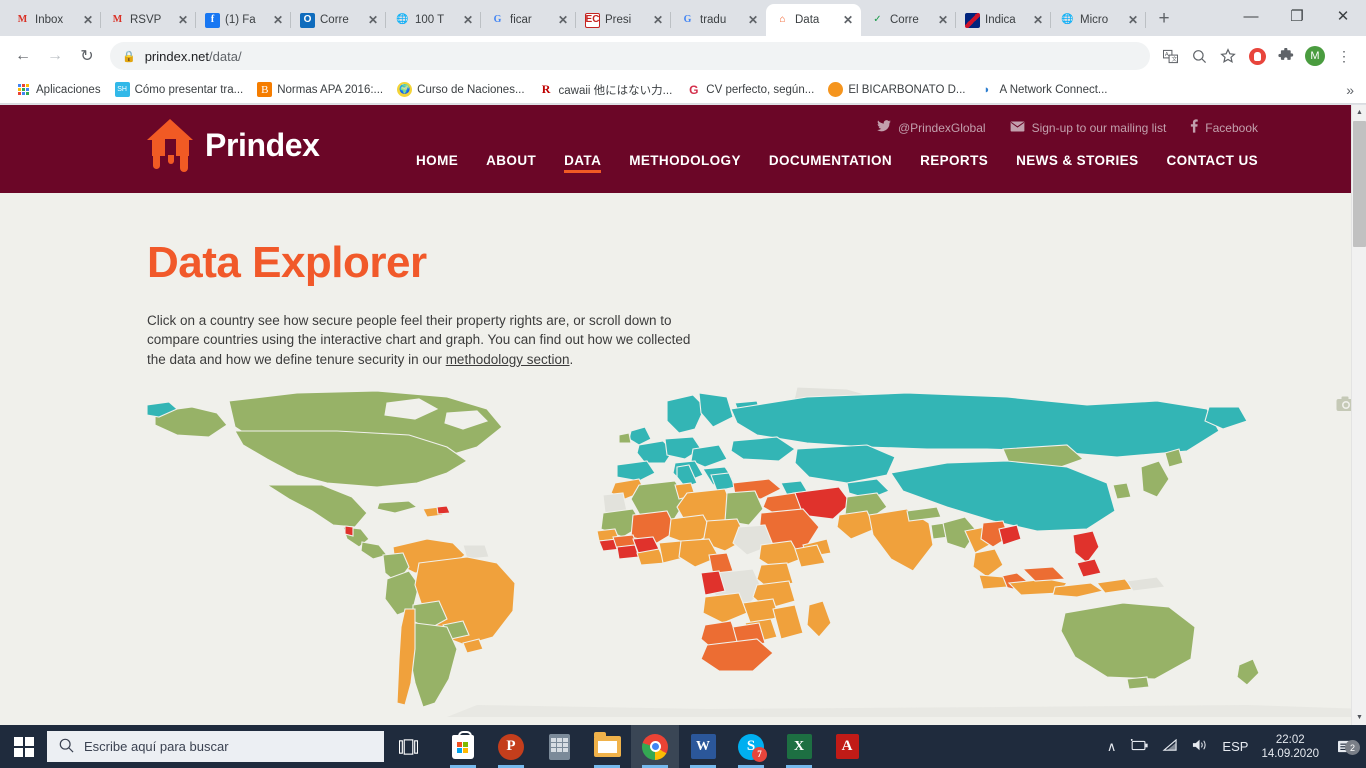  I want to click on chrome-menu-icon: ⋮, so click(1344, 56).